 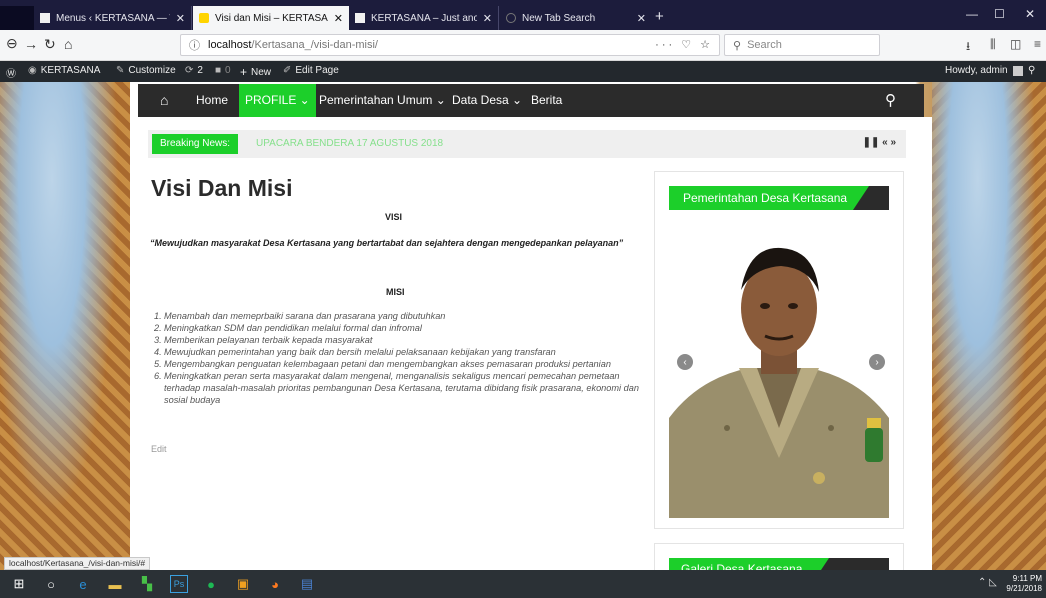 What do you see at coordinates (307, 584) in the screenshot?
I see `word-icon: ▤` at bounding box center [307, 584].